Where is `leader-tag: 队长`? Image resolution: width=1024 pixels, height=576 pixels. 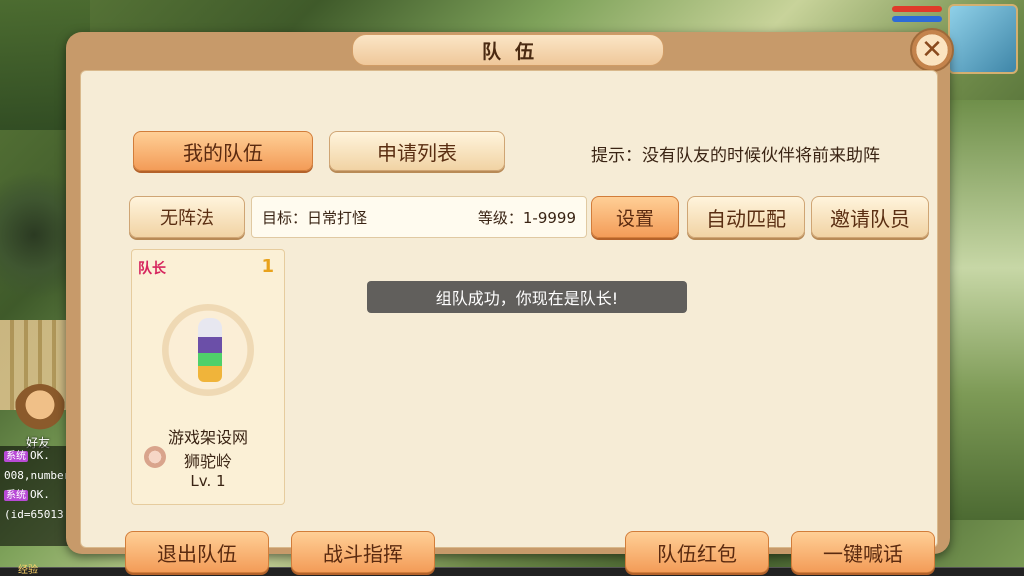
leader-tag: 队长 is located at coordinates (152, 269).